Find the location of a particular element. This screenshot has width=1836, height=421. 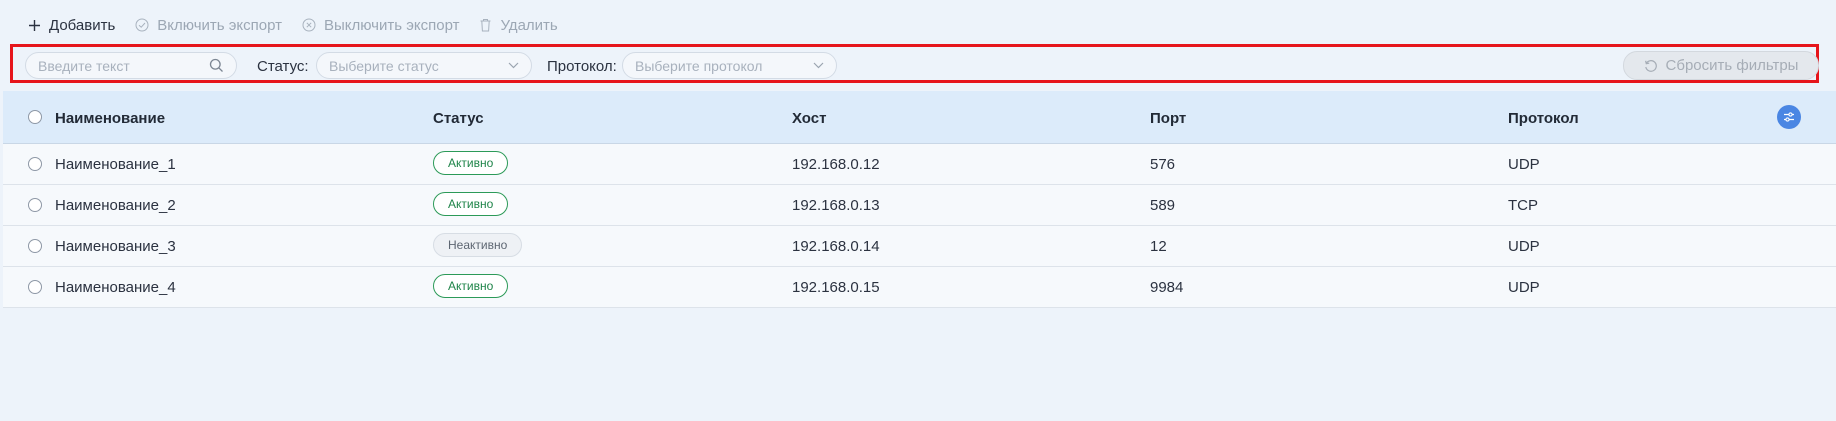

column-settings-button is located at coordinates (1789, 117).